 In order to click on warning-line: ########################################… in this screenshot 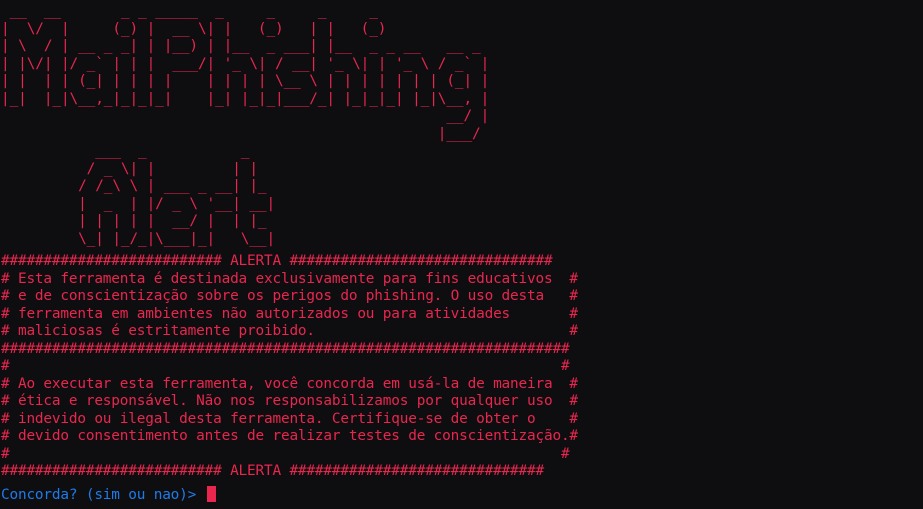, I will do `click(285, 348)`.